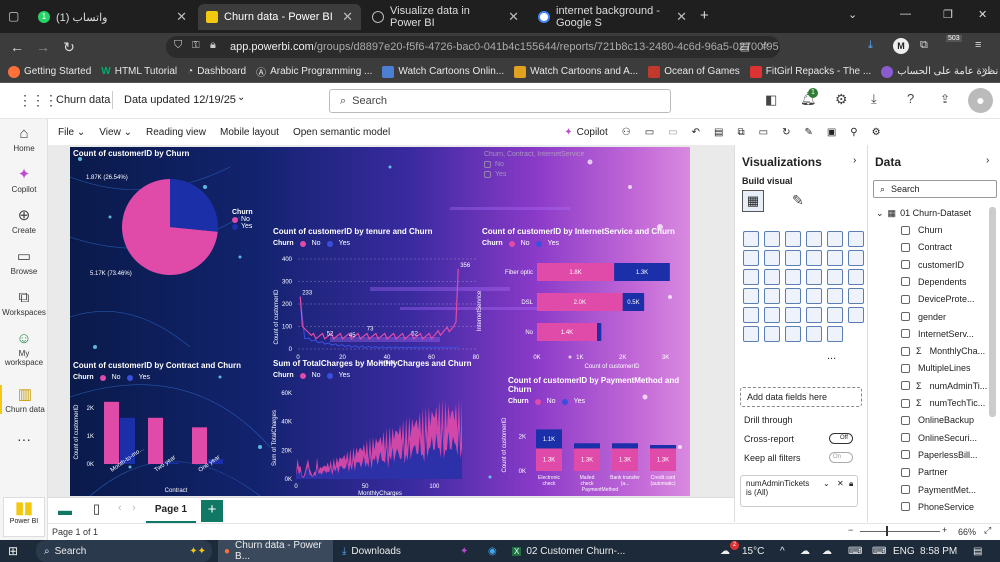 The image size is (1000, 562). Describe the element at coordinates (901, 46) in the screenshot. I see `profile-avatar: M` at that location.